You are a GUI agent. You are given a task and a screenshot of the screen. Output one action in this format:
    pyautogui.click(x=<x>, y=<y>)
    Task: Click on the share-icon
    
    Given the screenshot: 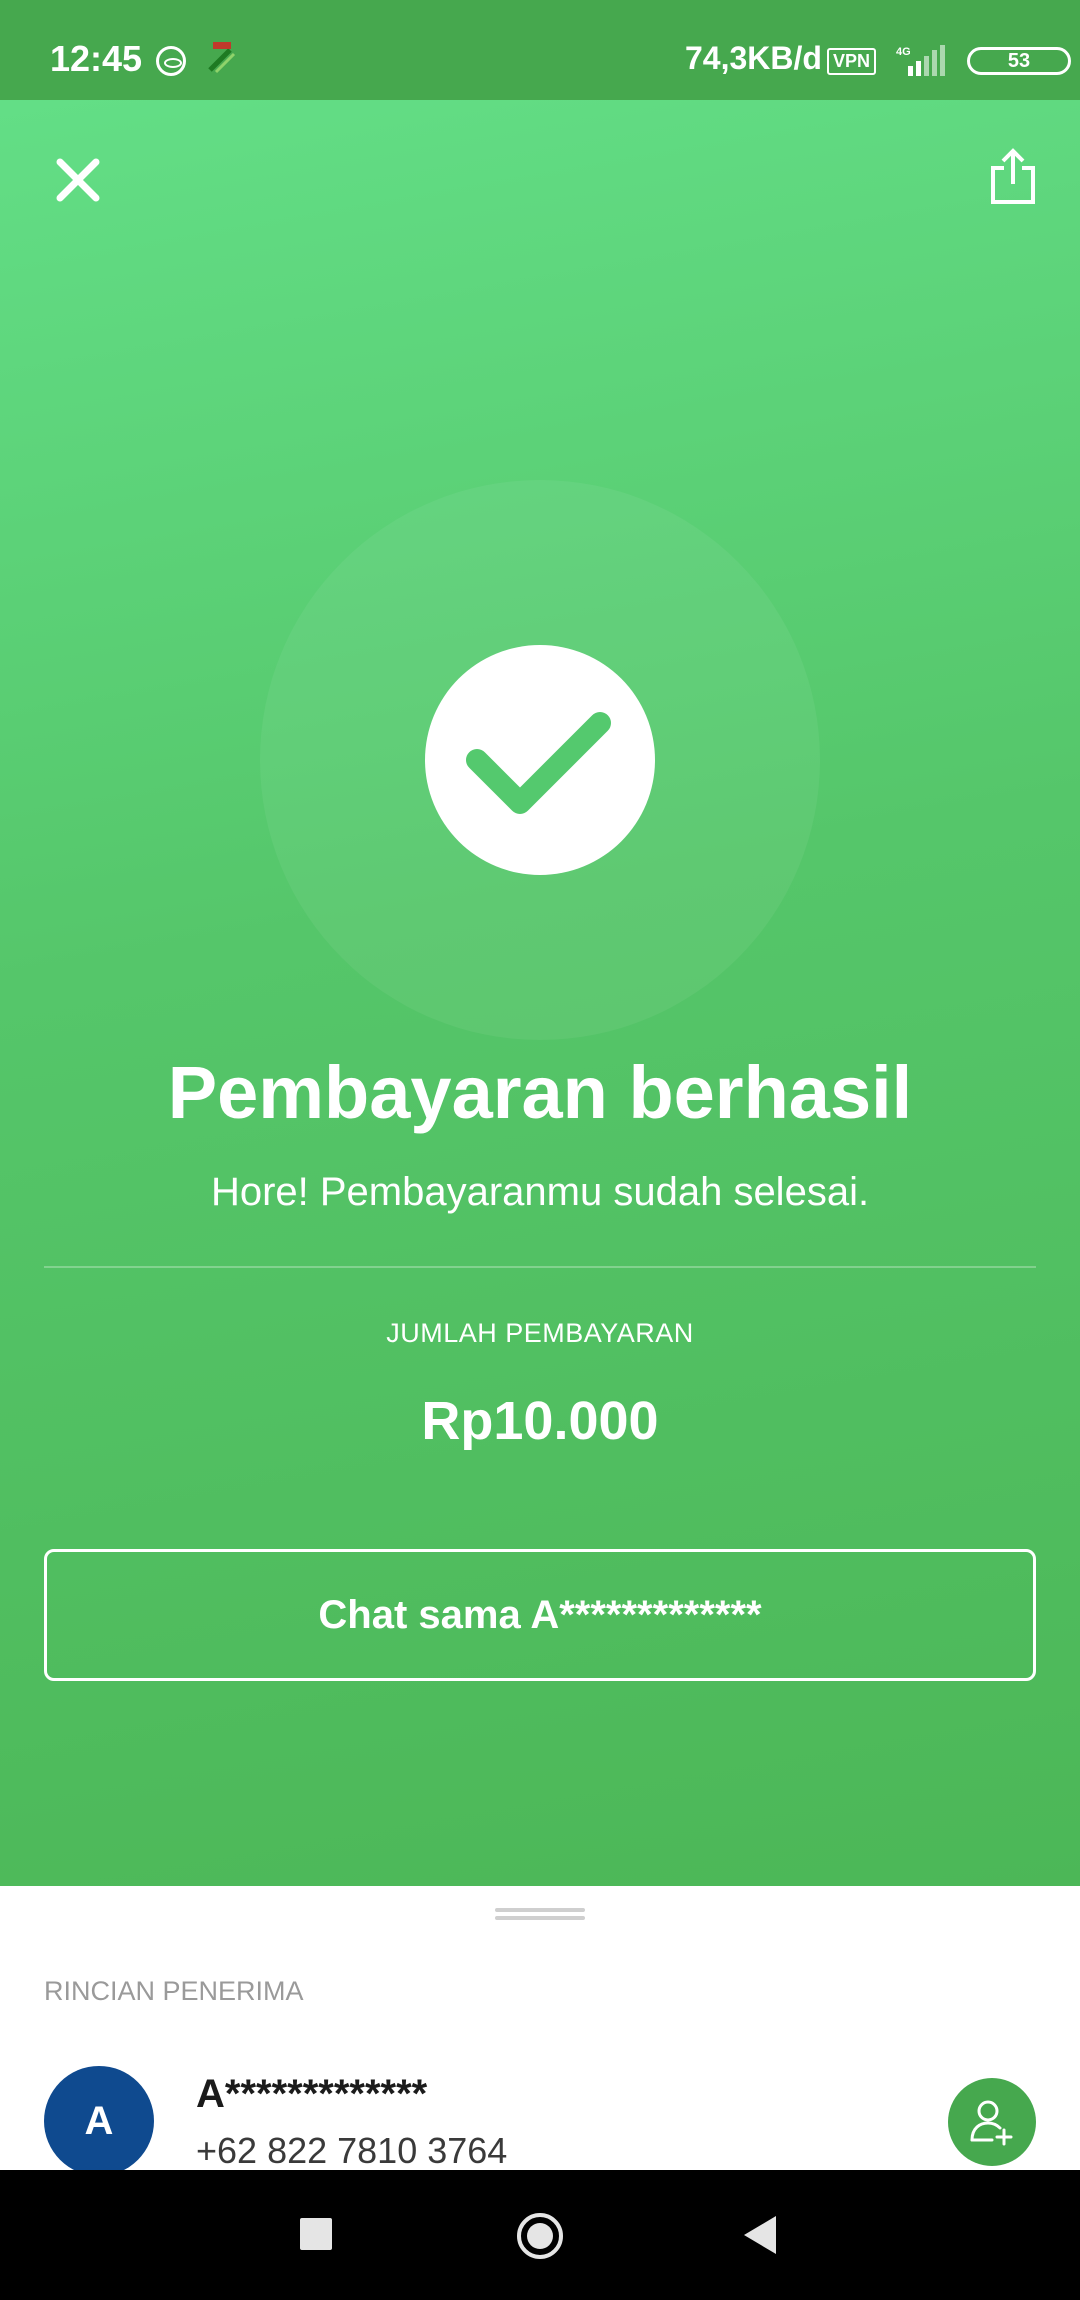 What is the action you would take?
    pyautogui.click(x=1013, y=177)
    